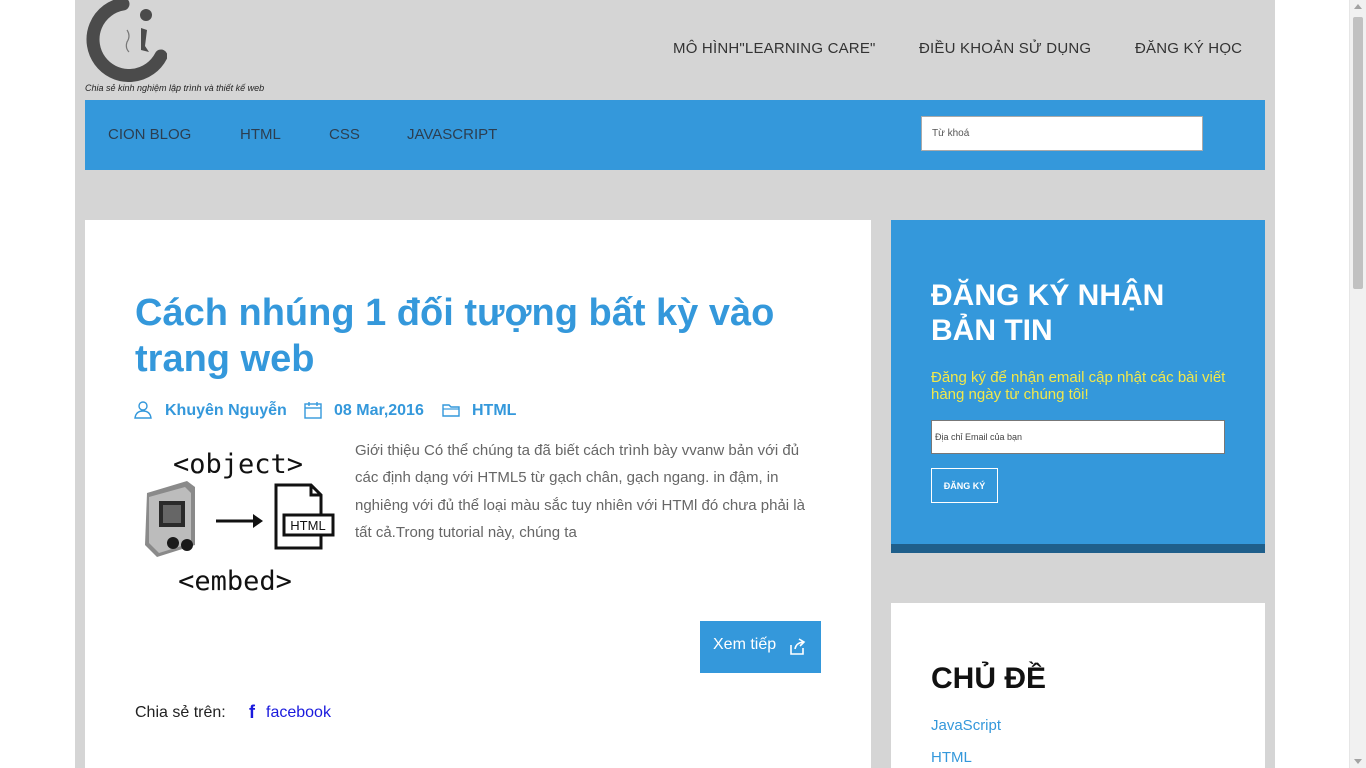 The height and width of the screenshot is (768, 1366). What do you see at coordinates (260, 134) in the screenshot?
I see `menu-item-html: HTML` at bounding box center [260, 134].